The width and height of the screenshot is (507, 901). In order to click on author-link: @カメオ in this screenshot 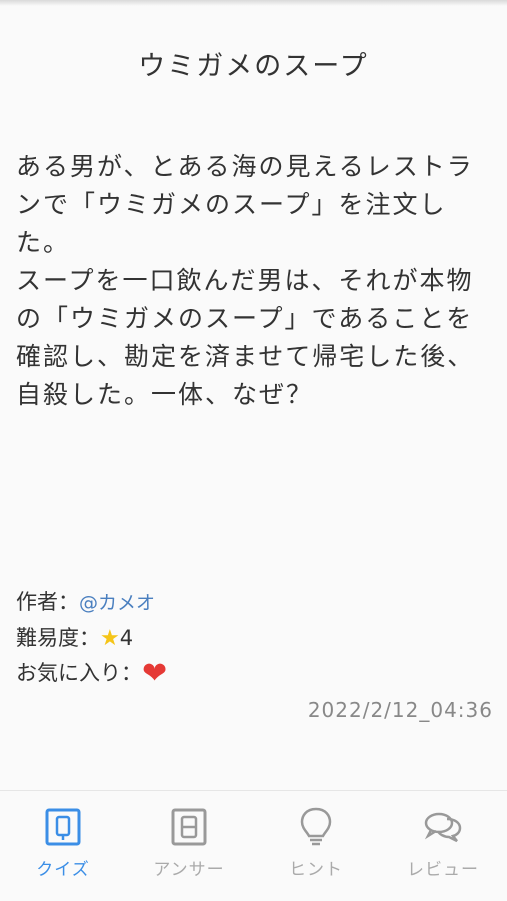, I will do `click(117, 603)`.